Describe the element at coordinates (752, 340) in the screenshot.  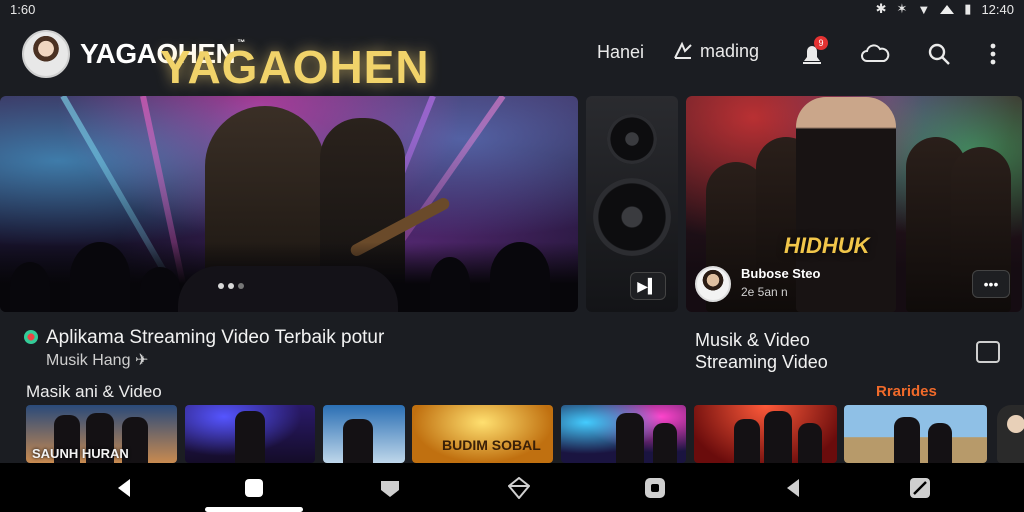
I see `side-caption-line1: Musik & Video` at that location.